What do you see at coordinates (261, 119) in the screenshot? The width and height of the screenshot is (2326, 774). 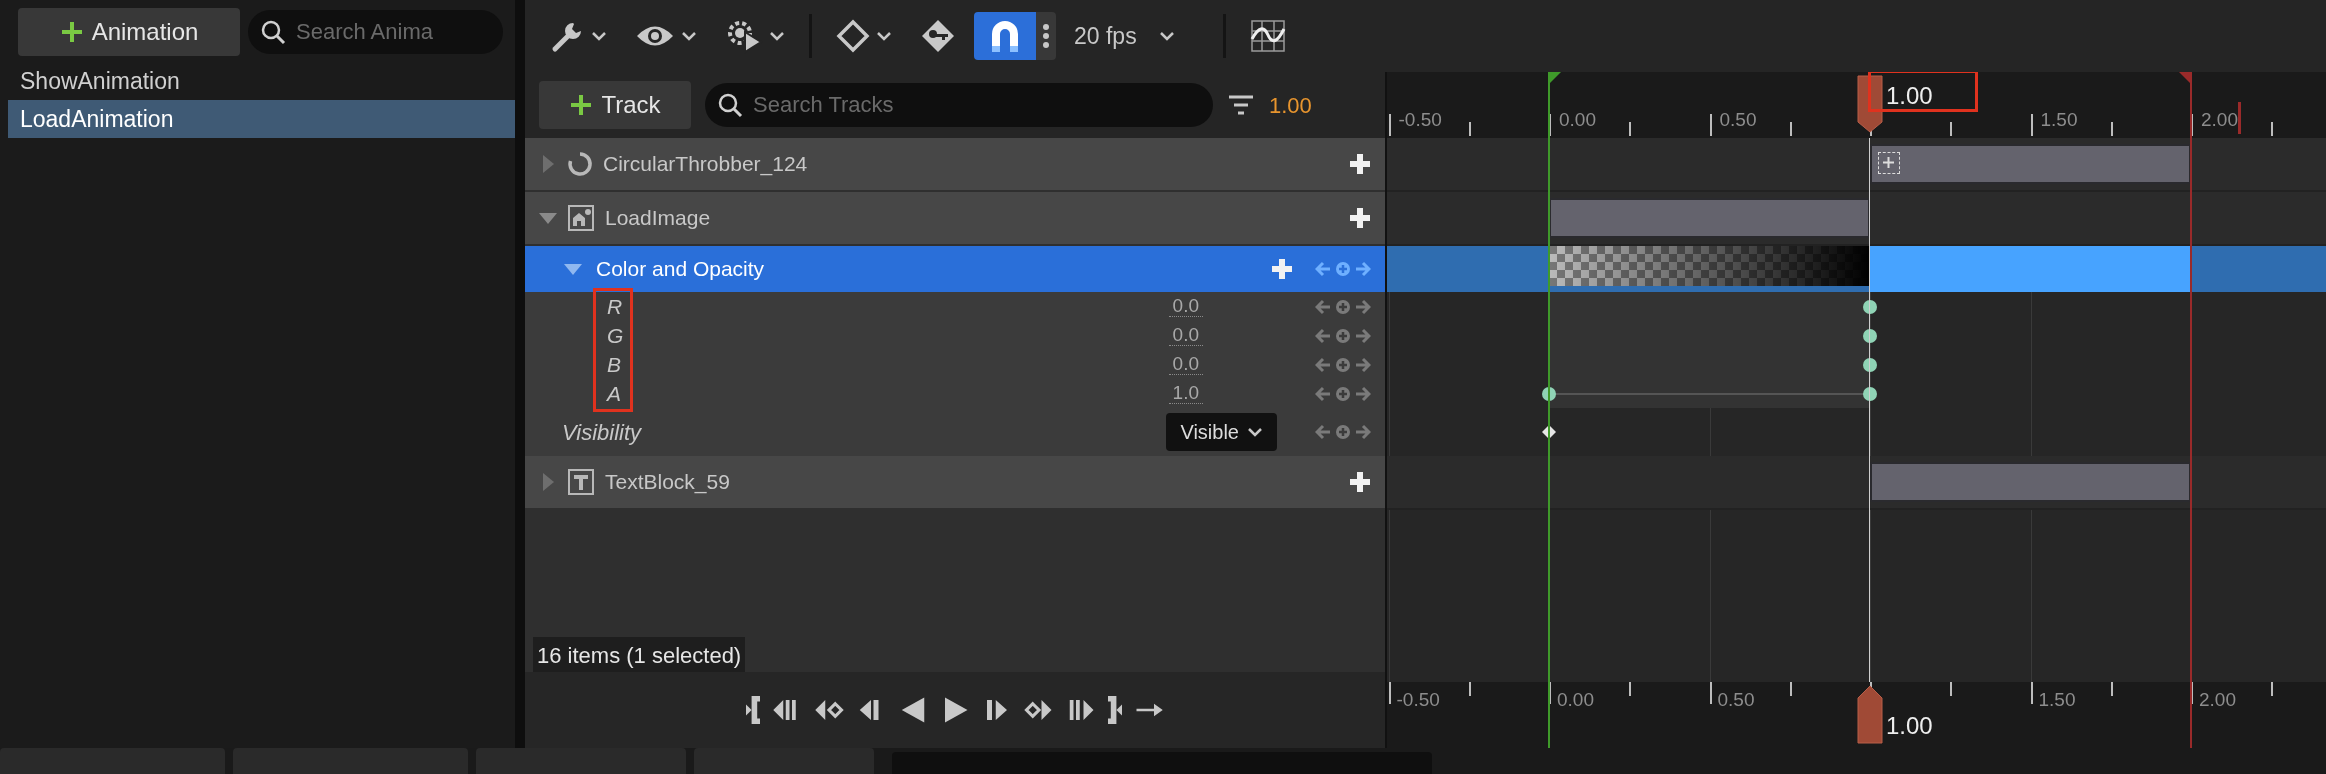 I see `animation-list-item: LoadAnimation` at bounding box center [261, 119].